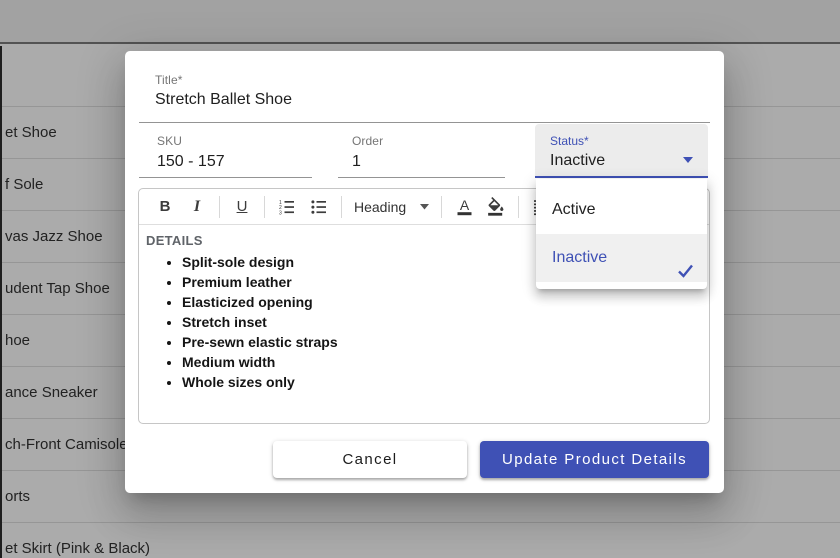 This screenshot has height=558, width=840. What do you see at coordinates (580, 257) in the screenshot?
I see `status-option-label: Inactive` at bounding box center [580, 257].